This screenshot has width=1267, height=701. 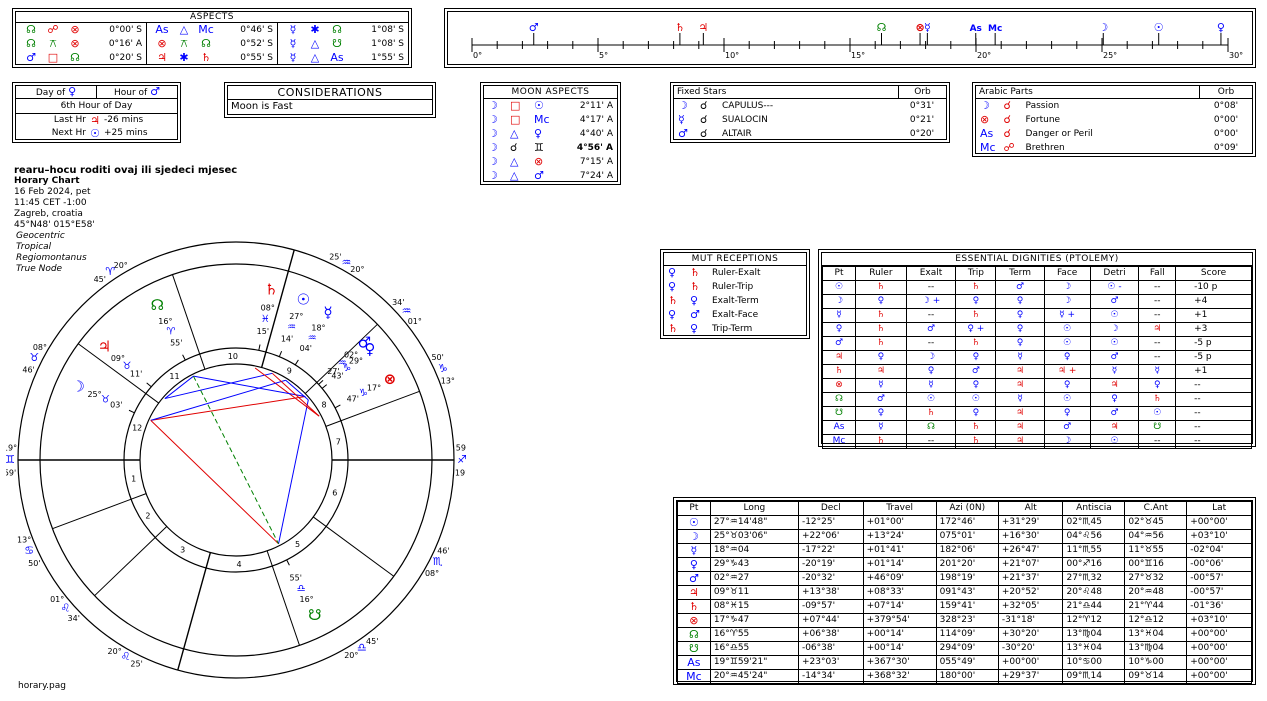 What do you see at coordinates (514, 133) in the screenshot?
I see `moon-aspect-type-icon: △` at bounding box center [514, 133].